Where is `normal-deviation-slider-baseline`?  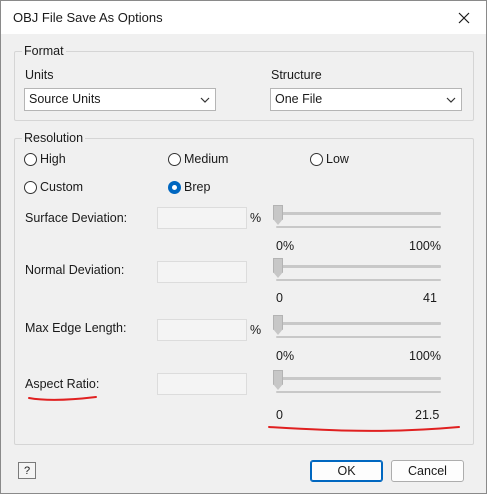
normal-deviation-slider-baseline is located at coordinates (358, 280).